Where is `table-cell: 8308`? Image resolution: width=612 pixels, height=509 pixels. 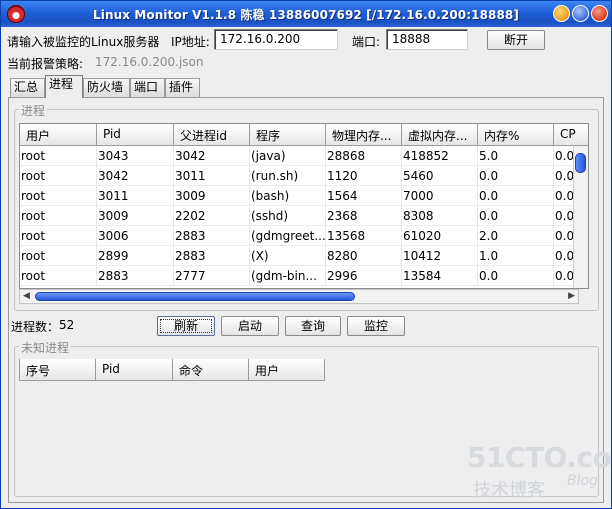
table-cell: 8308 is located at coordinates (440, 216).